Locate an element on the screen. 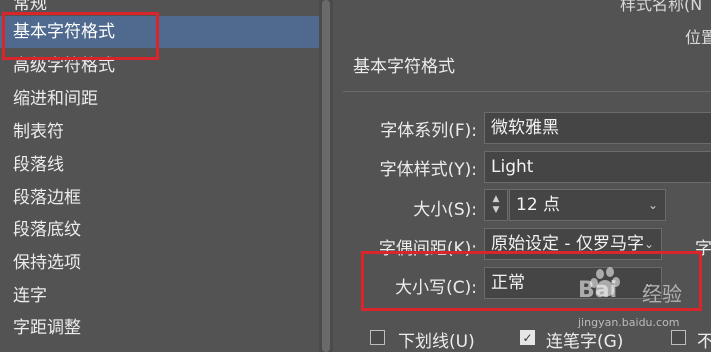 Image resolution: width=711 pixels, height=352 pixels. checkmark-icon: ✓ is located at coordinates (527, 338).